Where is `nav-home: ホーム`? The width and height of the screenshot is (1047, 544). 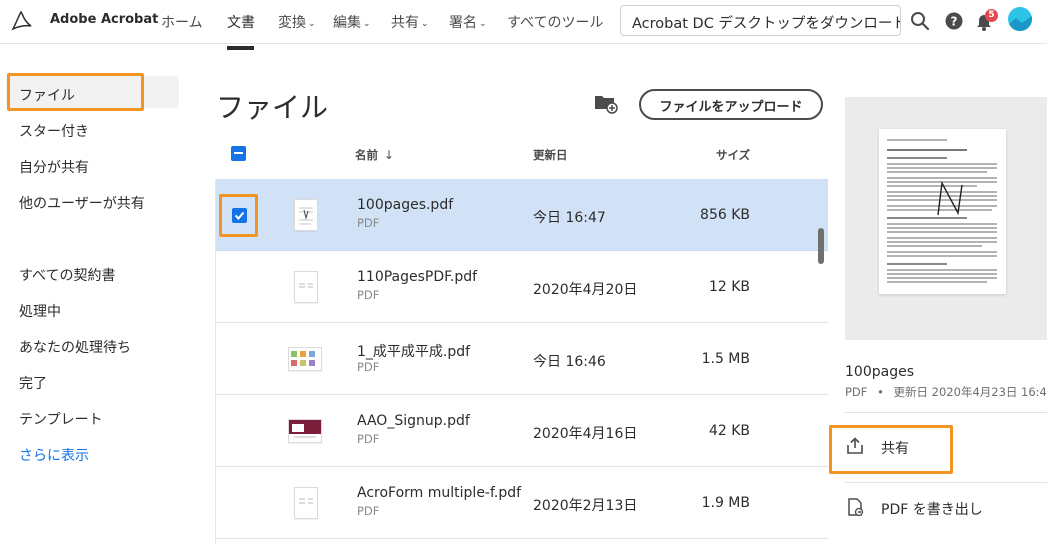 nav-home: ホーム is located at coordinates (182, 22).